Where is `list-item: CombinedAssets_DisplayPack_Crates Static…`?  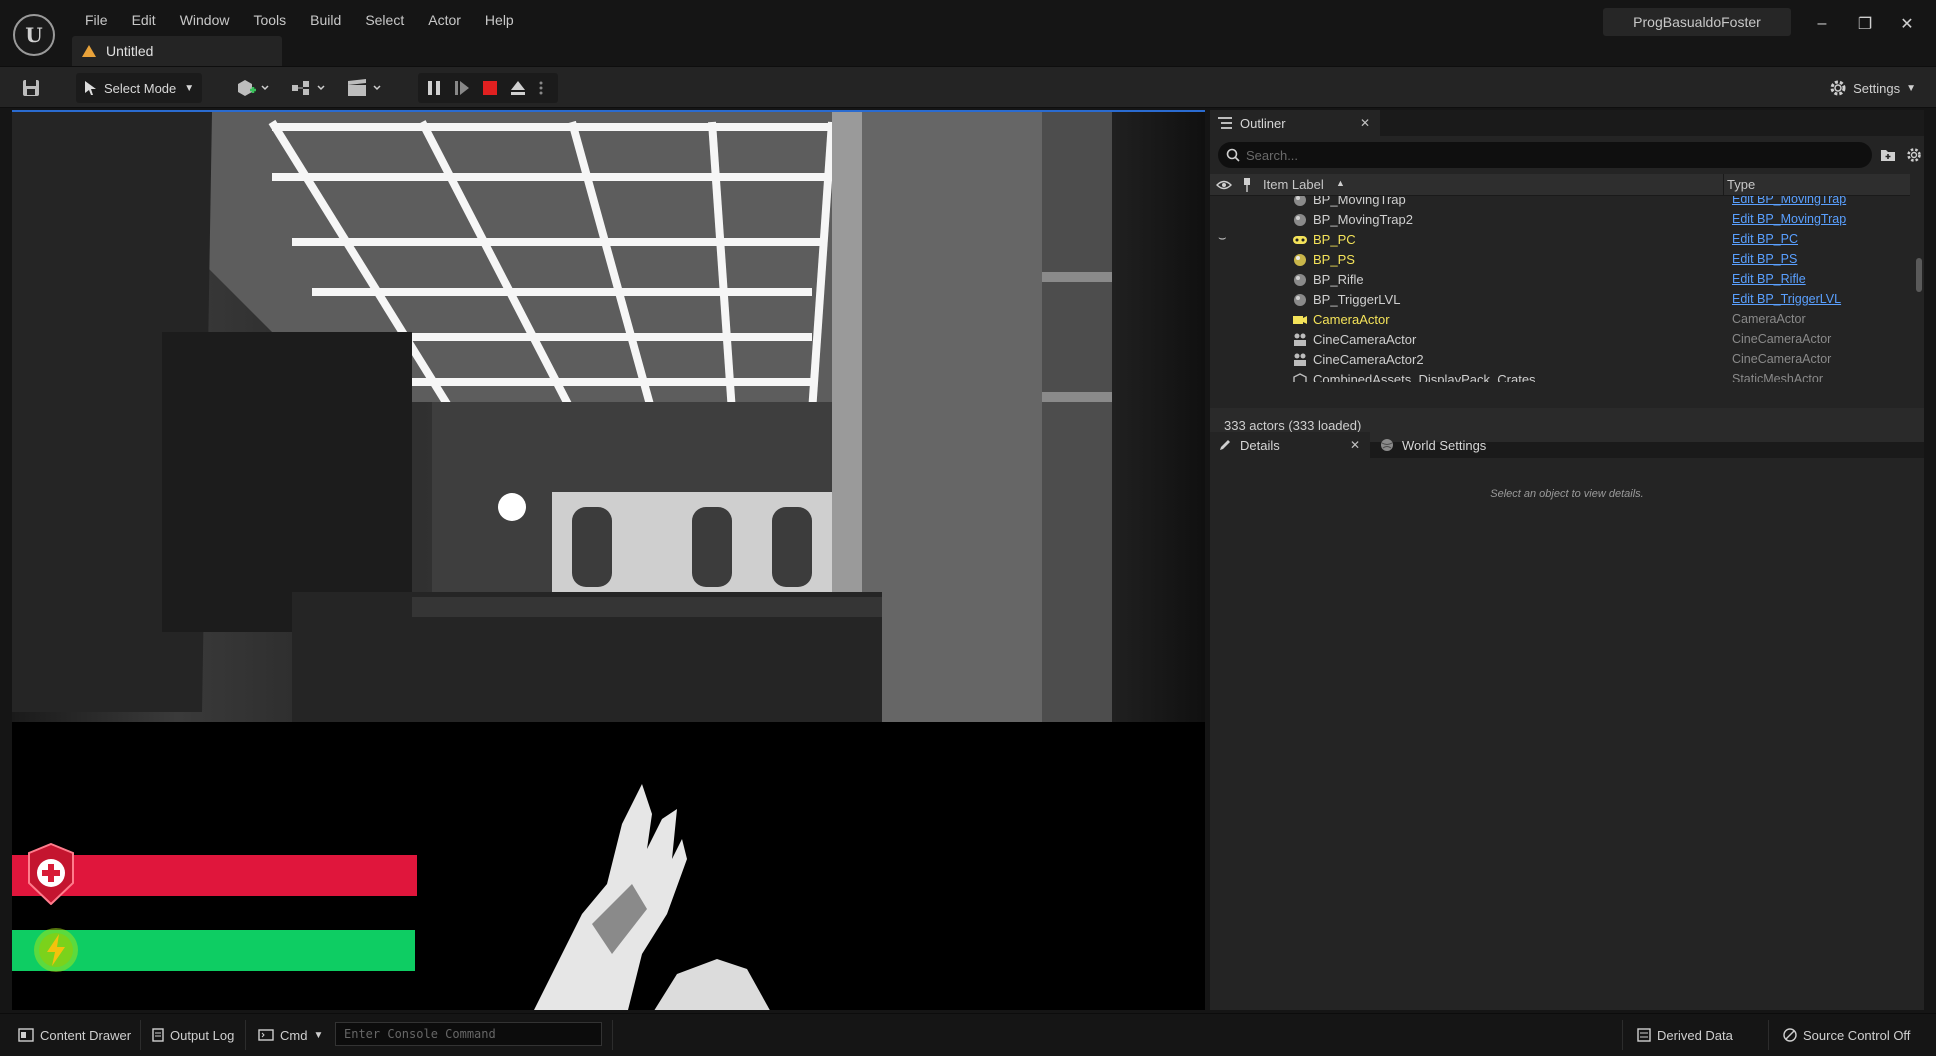
list-item: CombinedAssets_DisplayPack_Crates Static… is located at coordinates (1560, 376).